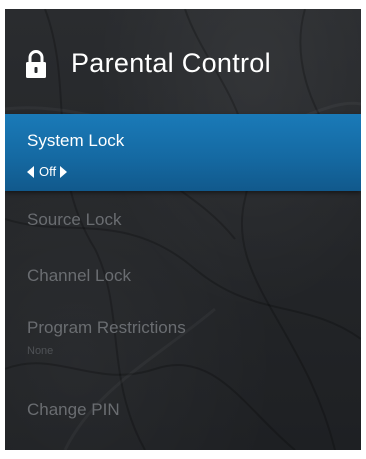 This screenshot has height=459, width=366. I want to click on menu-item-source-lock: Source Lock, so click(183, 224).